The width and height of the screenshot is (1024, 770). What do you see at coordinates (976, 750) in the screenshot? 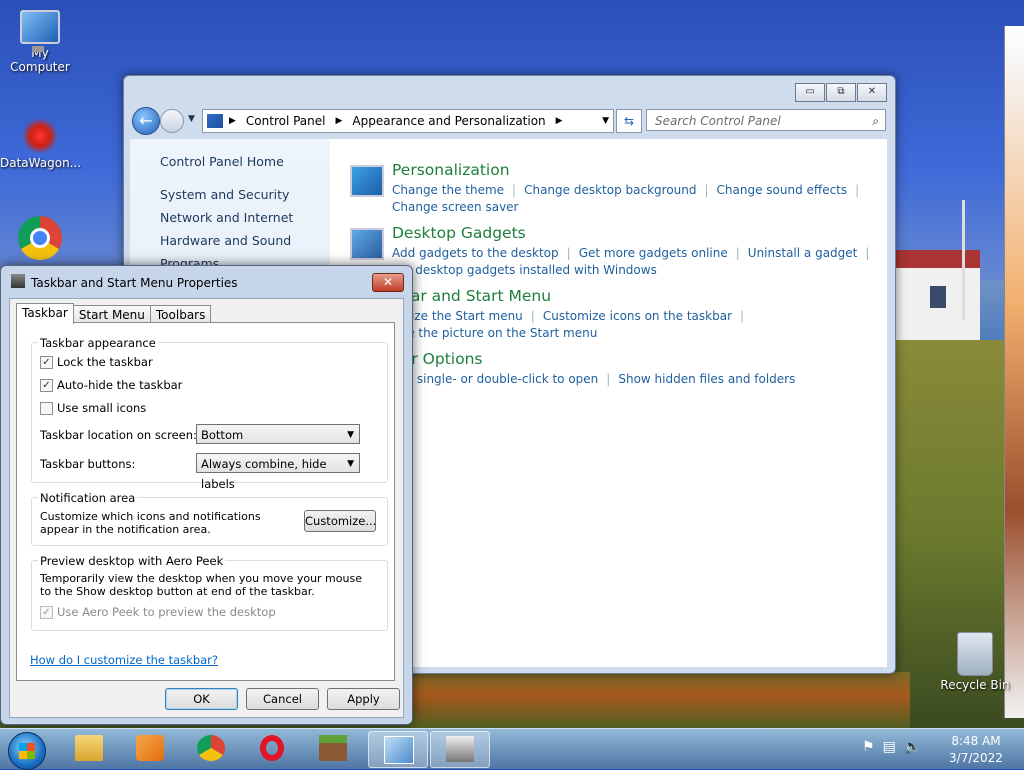
I see `clock: 8:48 AM 3/7/2022` at bounding box center [976, 750].